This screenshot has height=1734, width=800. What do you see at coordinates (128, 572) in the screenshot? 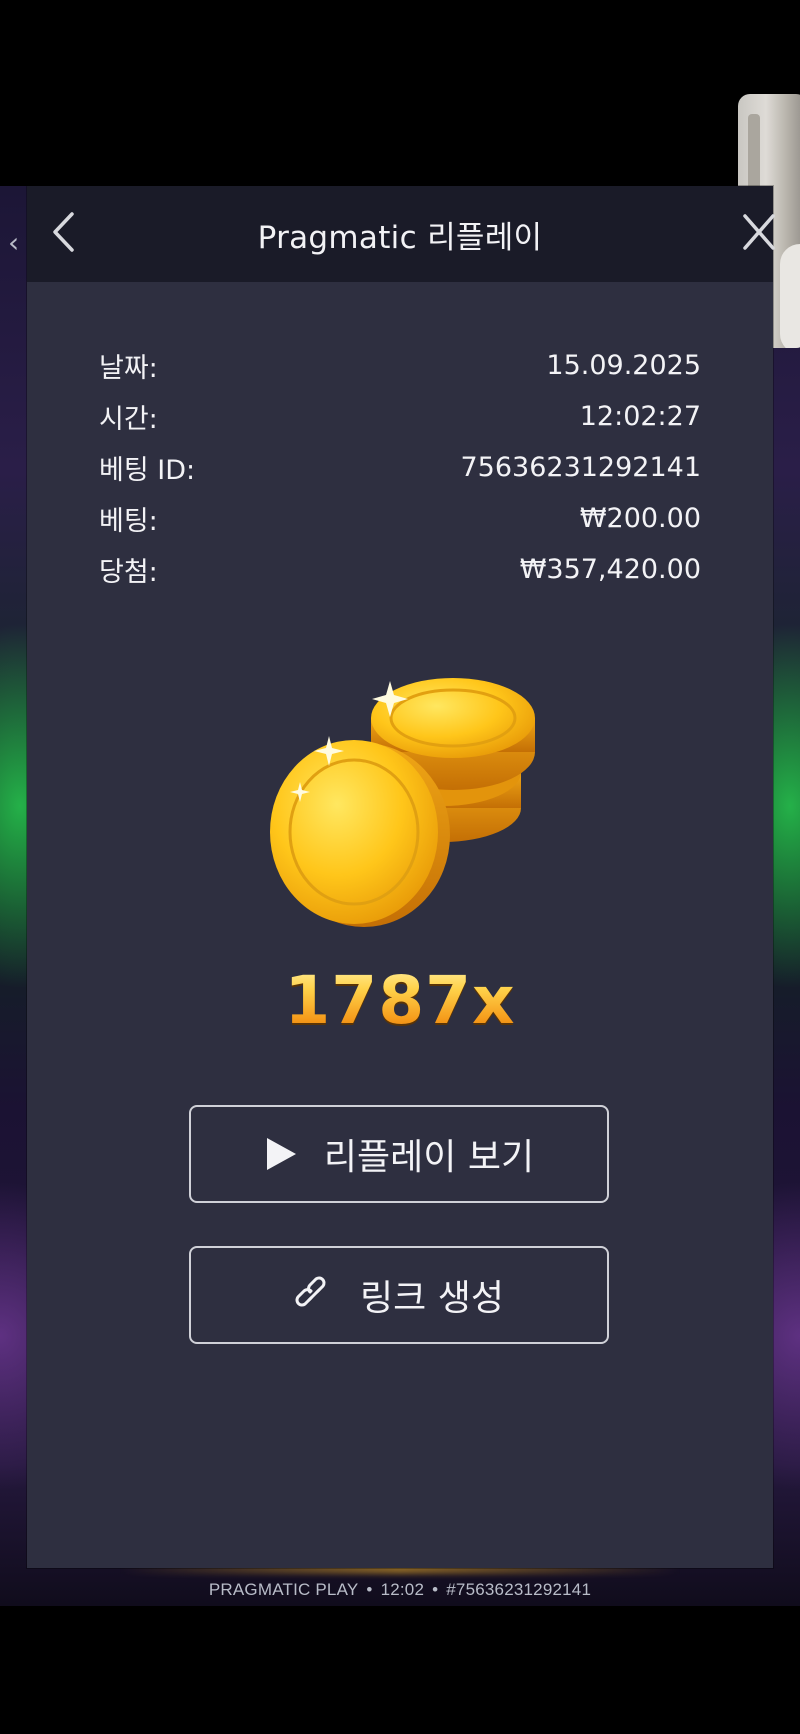
I see `detail-label: 당첨:` at bounding box center [128, 572].